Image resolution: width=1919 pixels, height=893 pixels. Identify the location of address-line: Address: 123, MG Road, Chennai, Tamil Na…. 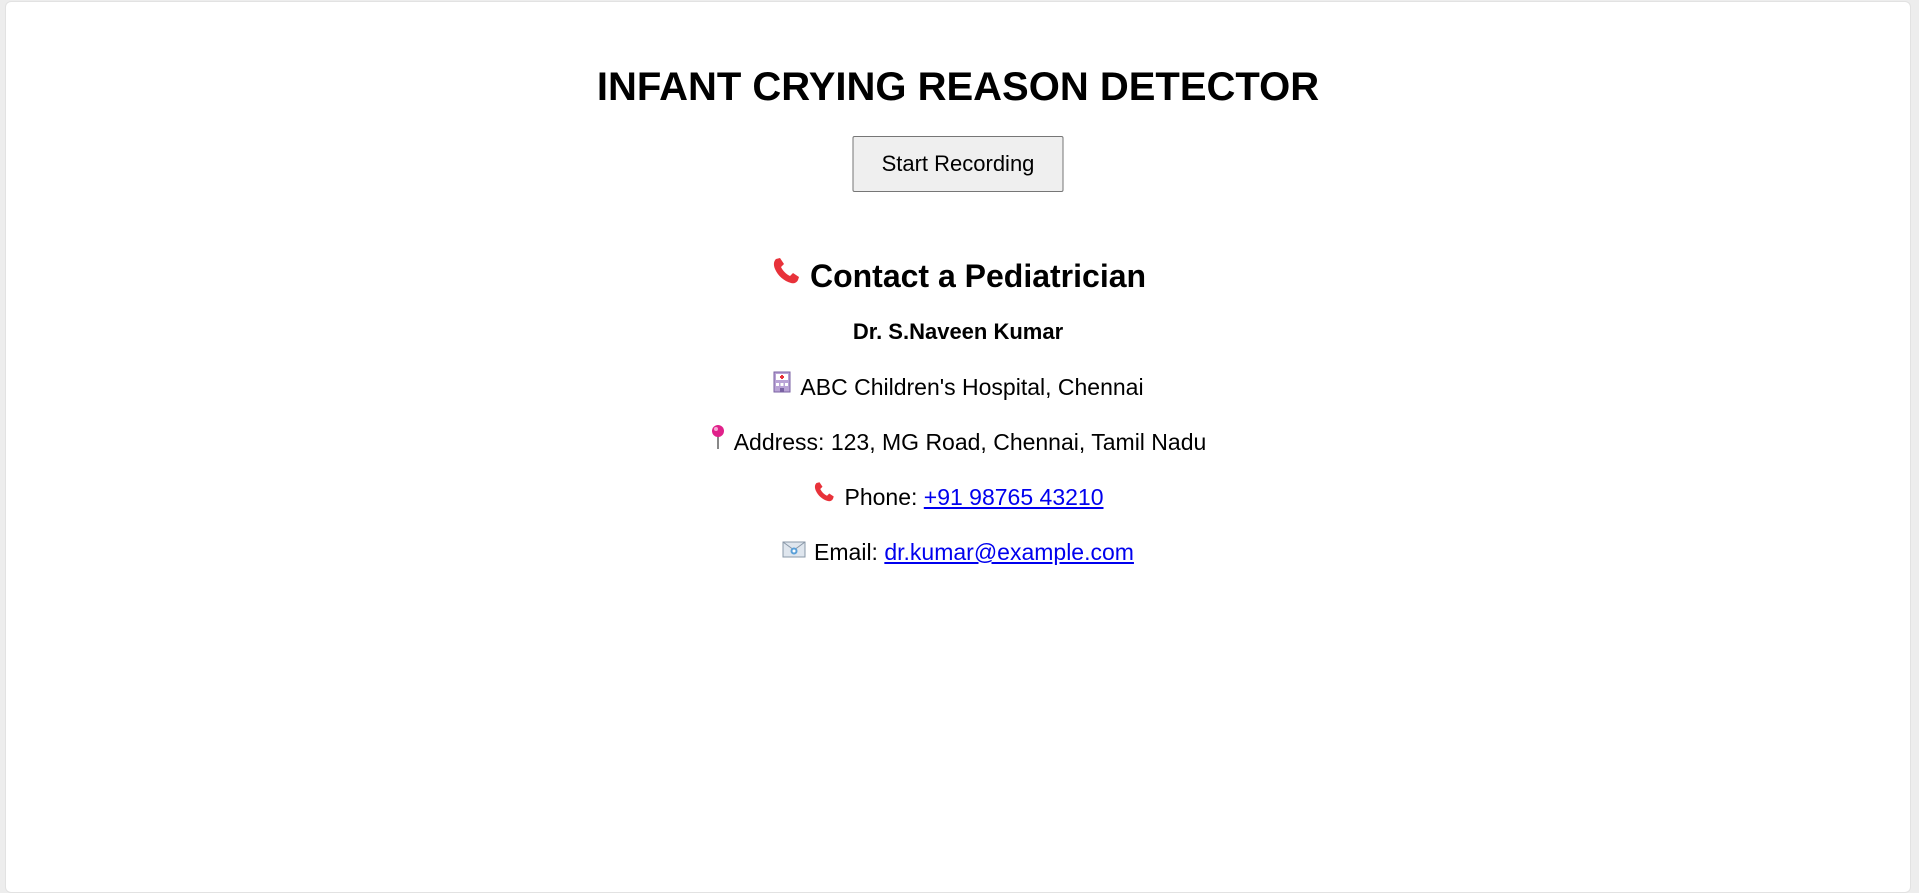
(958, 442).